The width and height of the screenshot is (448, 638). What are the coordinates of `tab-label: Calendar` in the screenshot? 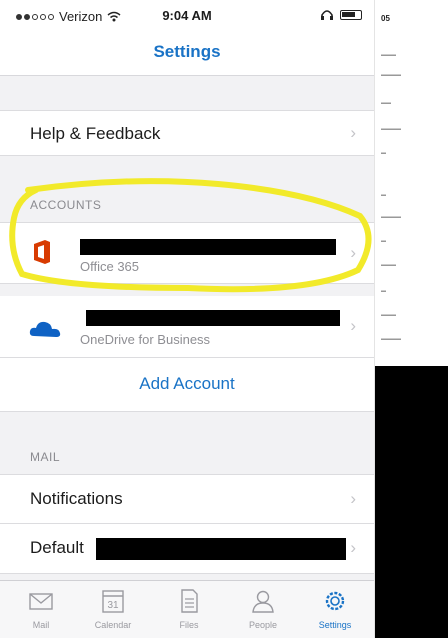 It's located at (113, 625).